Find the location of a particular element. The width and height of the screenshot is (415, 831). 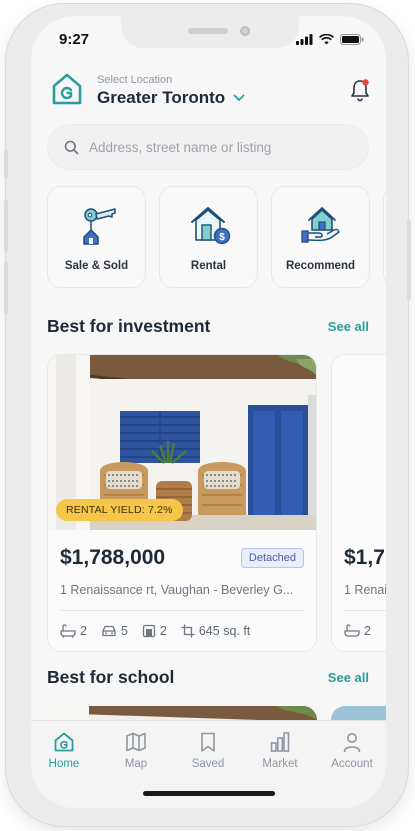

status-time: 9:27 is located at coordinates (74, 39).